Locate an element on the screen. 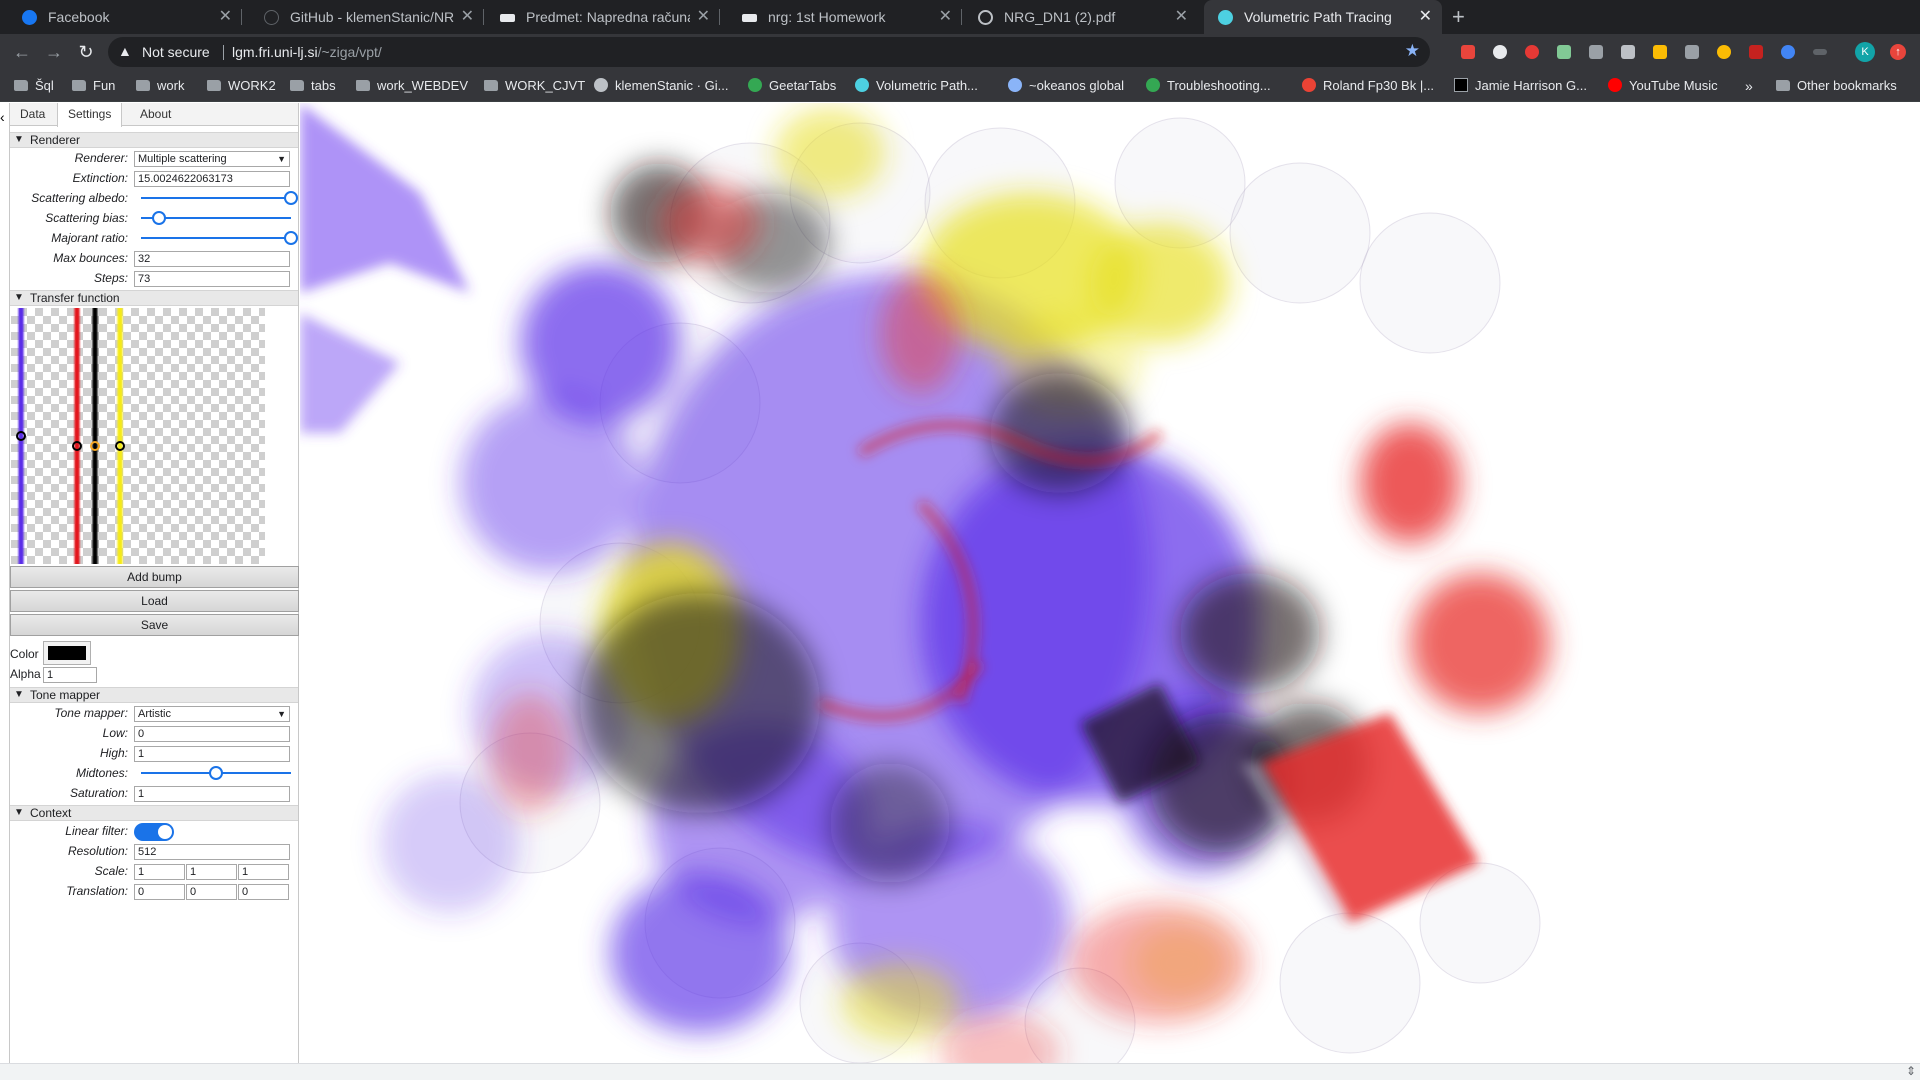  majorant-slider is located at coordinates (219, 238).